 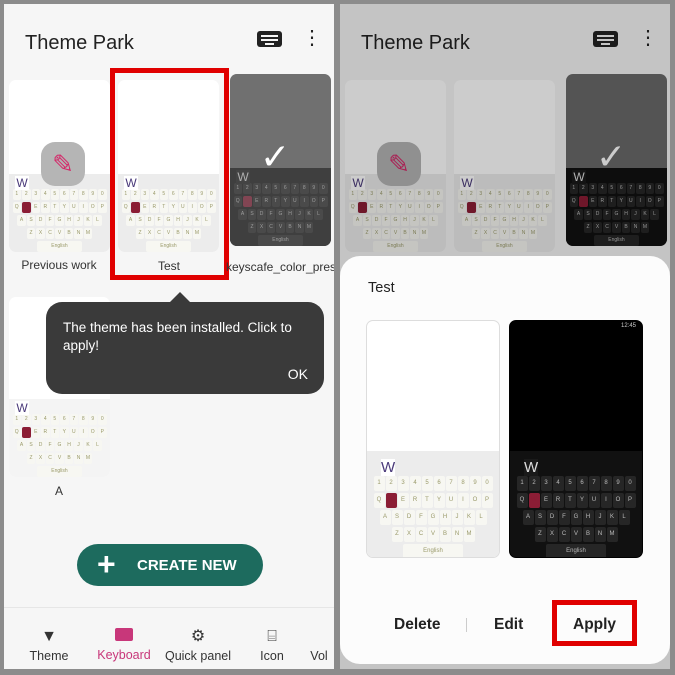 What do you see at coordinates (64, 207) in the screenshot?
I see `key: Y` at bounding box center [64, 207].